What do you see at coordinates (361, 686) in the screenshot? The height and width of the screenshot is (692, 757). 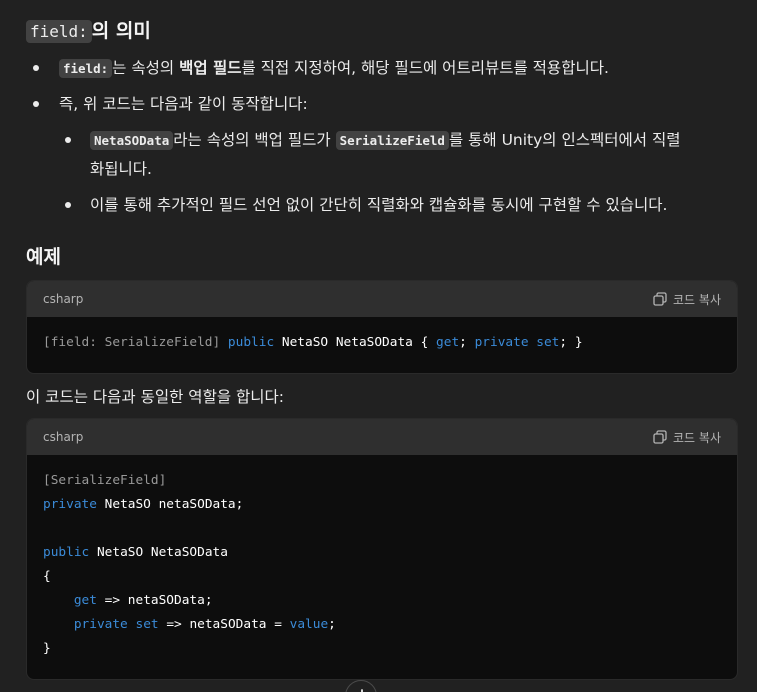 I see `scroll-down-button` at bounding box center [361, 686].